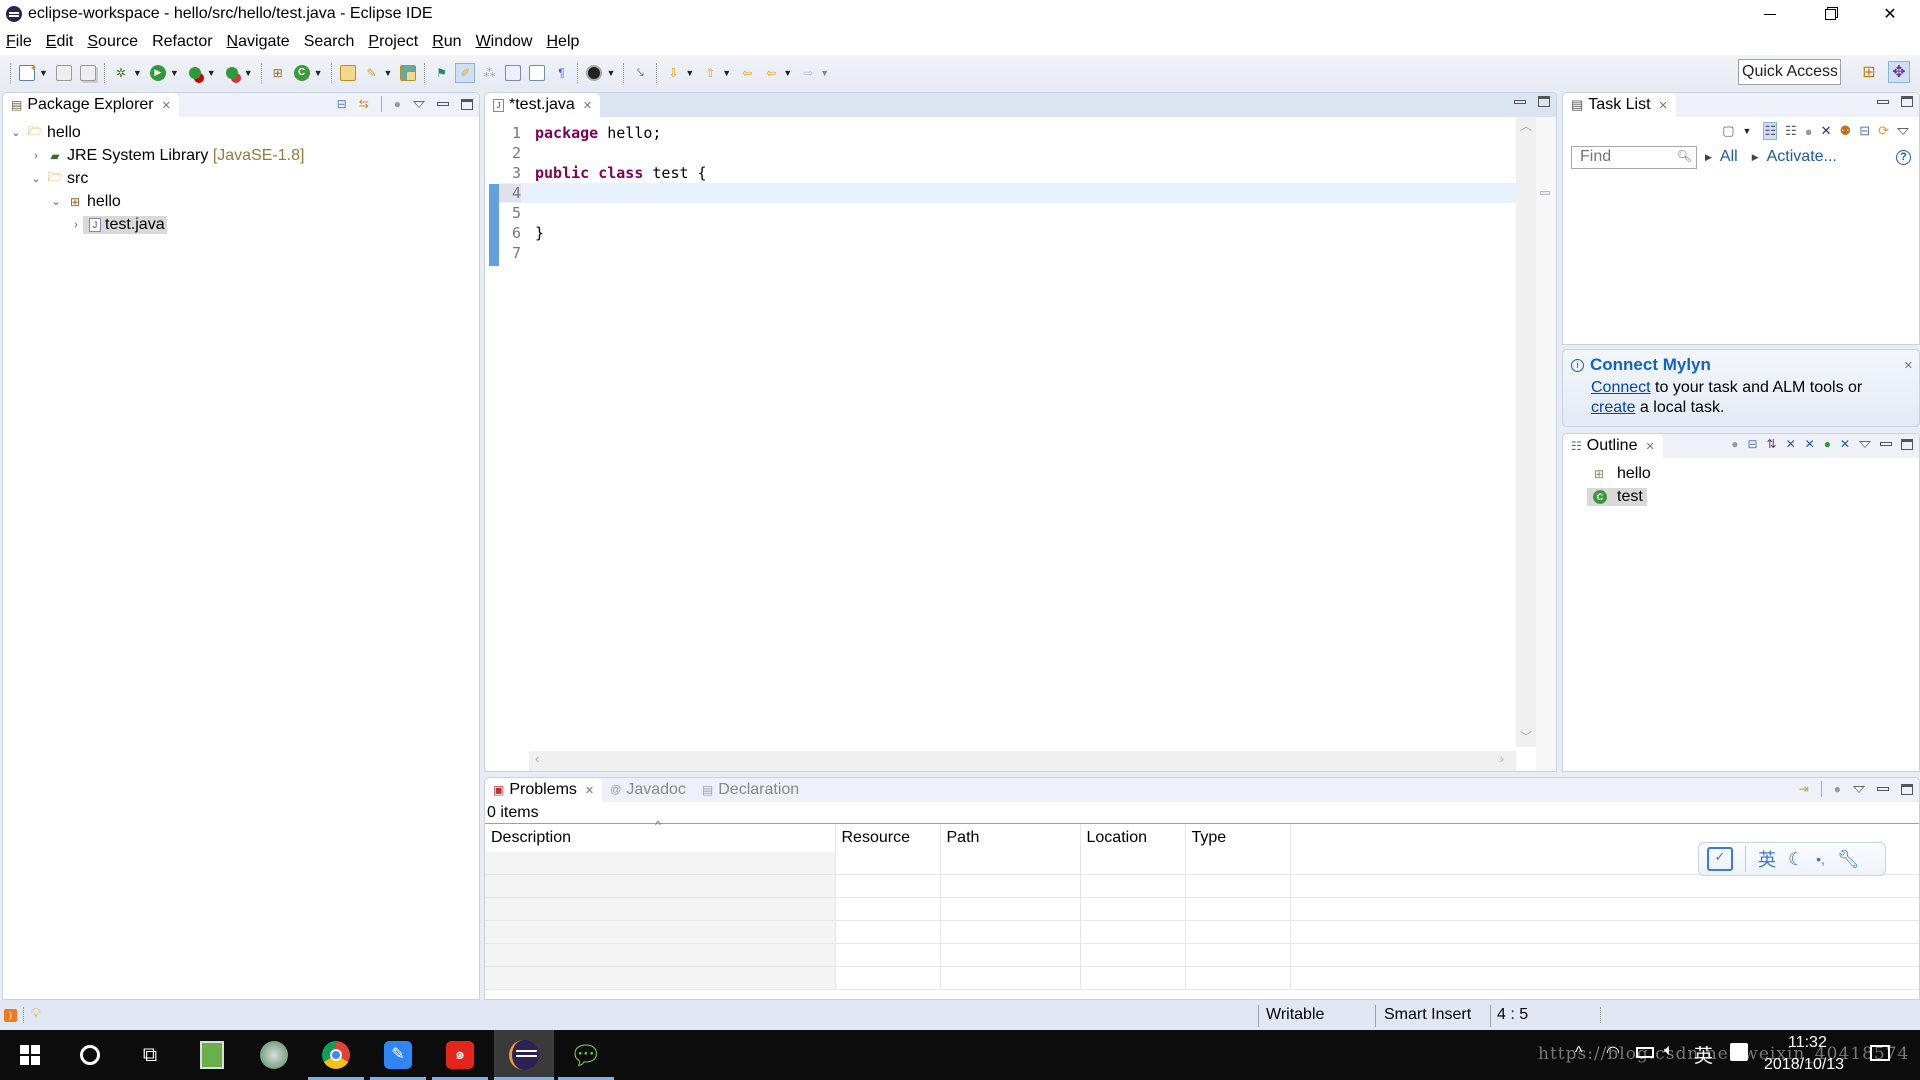 The height and width of the screenshot is (1080, 1920). Describe the element at coordinates (329, 42) in the screenshot. I see `menu-search: Search` at that location.